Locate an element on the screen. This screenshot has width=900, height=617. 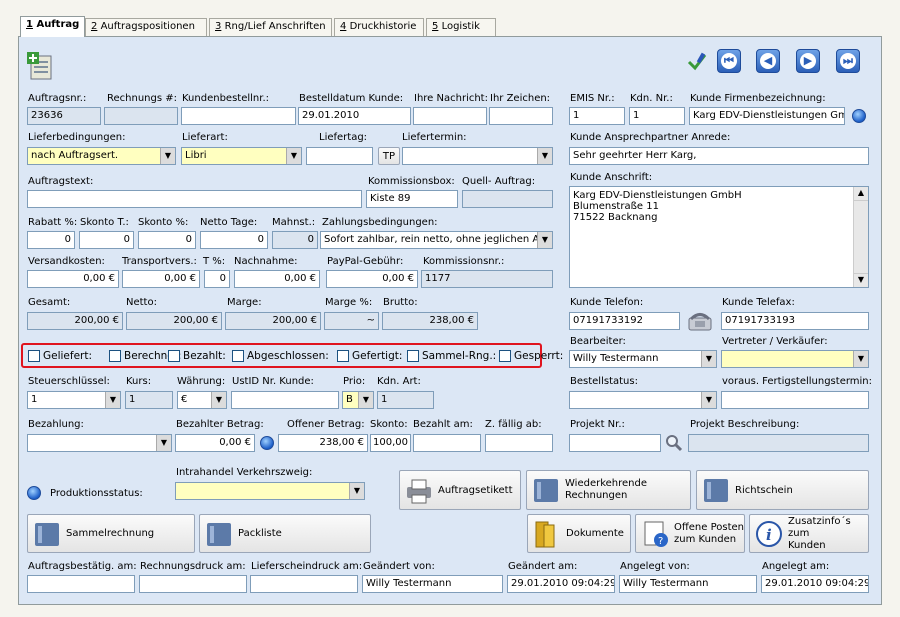
vertreter-select is located at coordinates (795, 359).